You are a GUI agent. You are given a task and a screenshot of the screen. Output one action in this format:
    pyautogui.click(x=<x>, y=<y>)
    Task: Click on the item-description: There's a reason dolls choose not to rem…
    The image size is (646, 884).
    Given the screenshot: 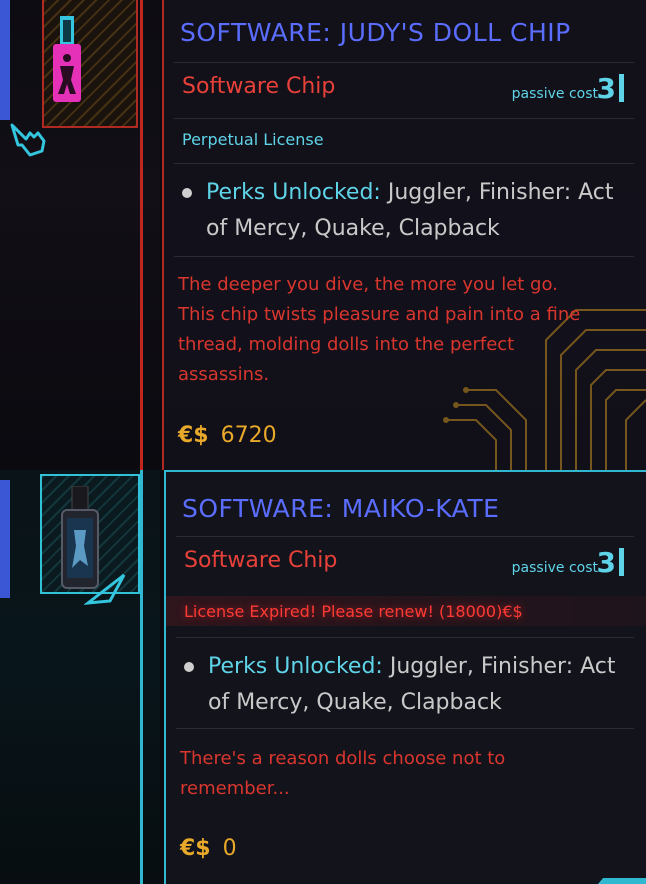 What is the action you would take?
    pyautogui.click(x=343, y=773)
    